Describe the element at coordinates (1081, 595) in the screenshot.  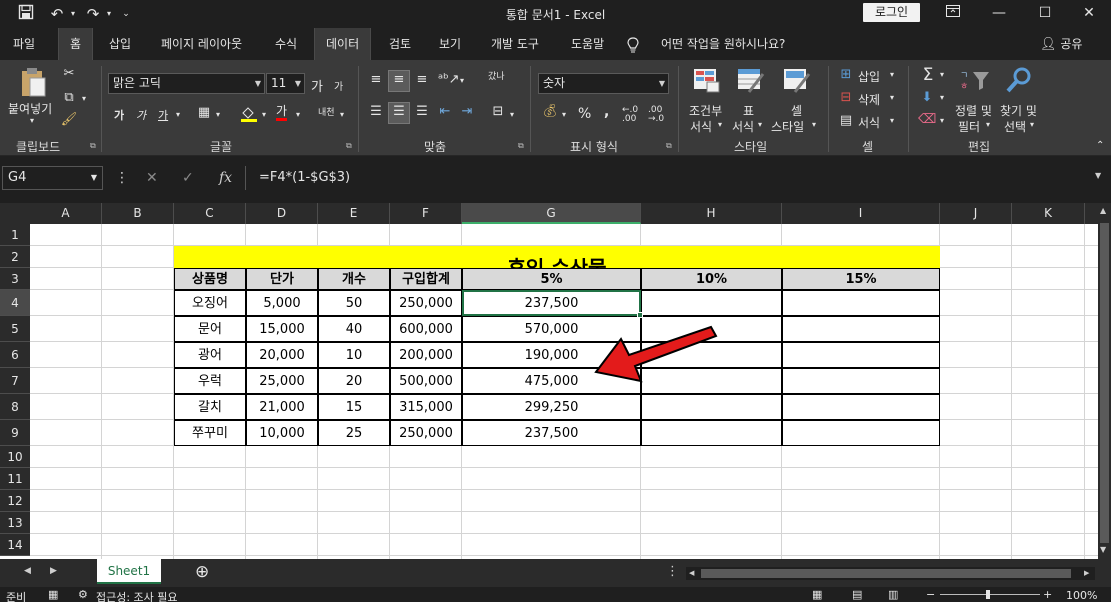
I see `zoom-level: 100%` at that location.